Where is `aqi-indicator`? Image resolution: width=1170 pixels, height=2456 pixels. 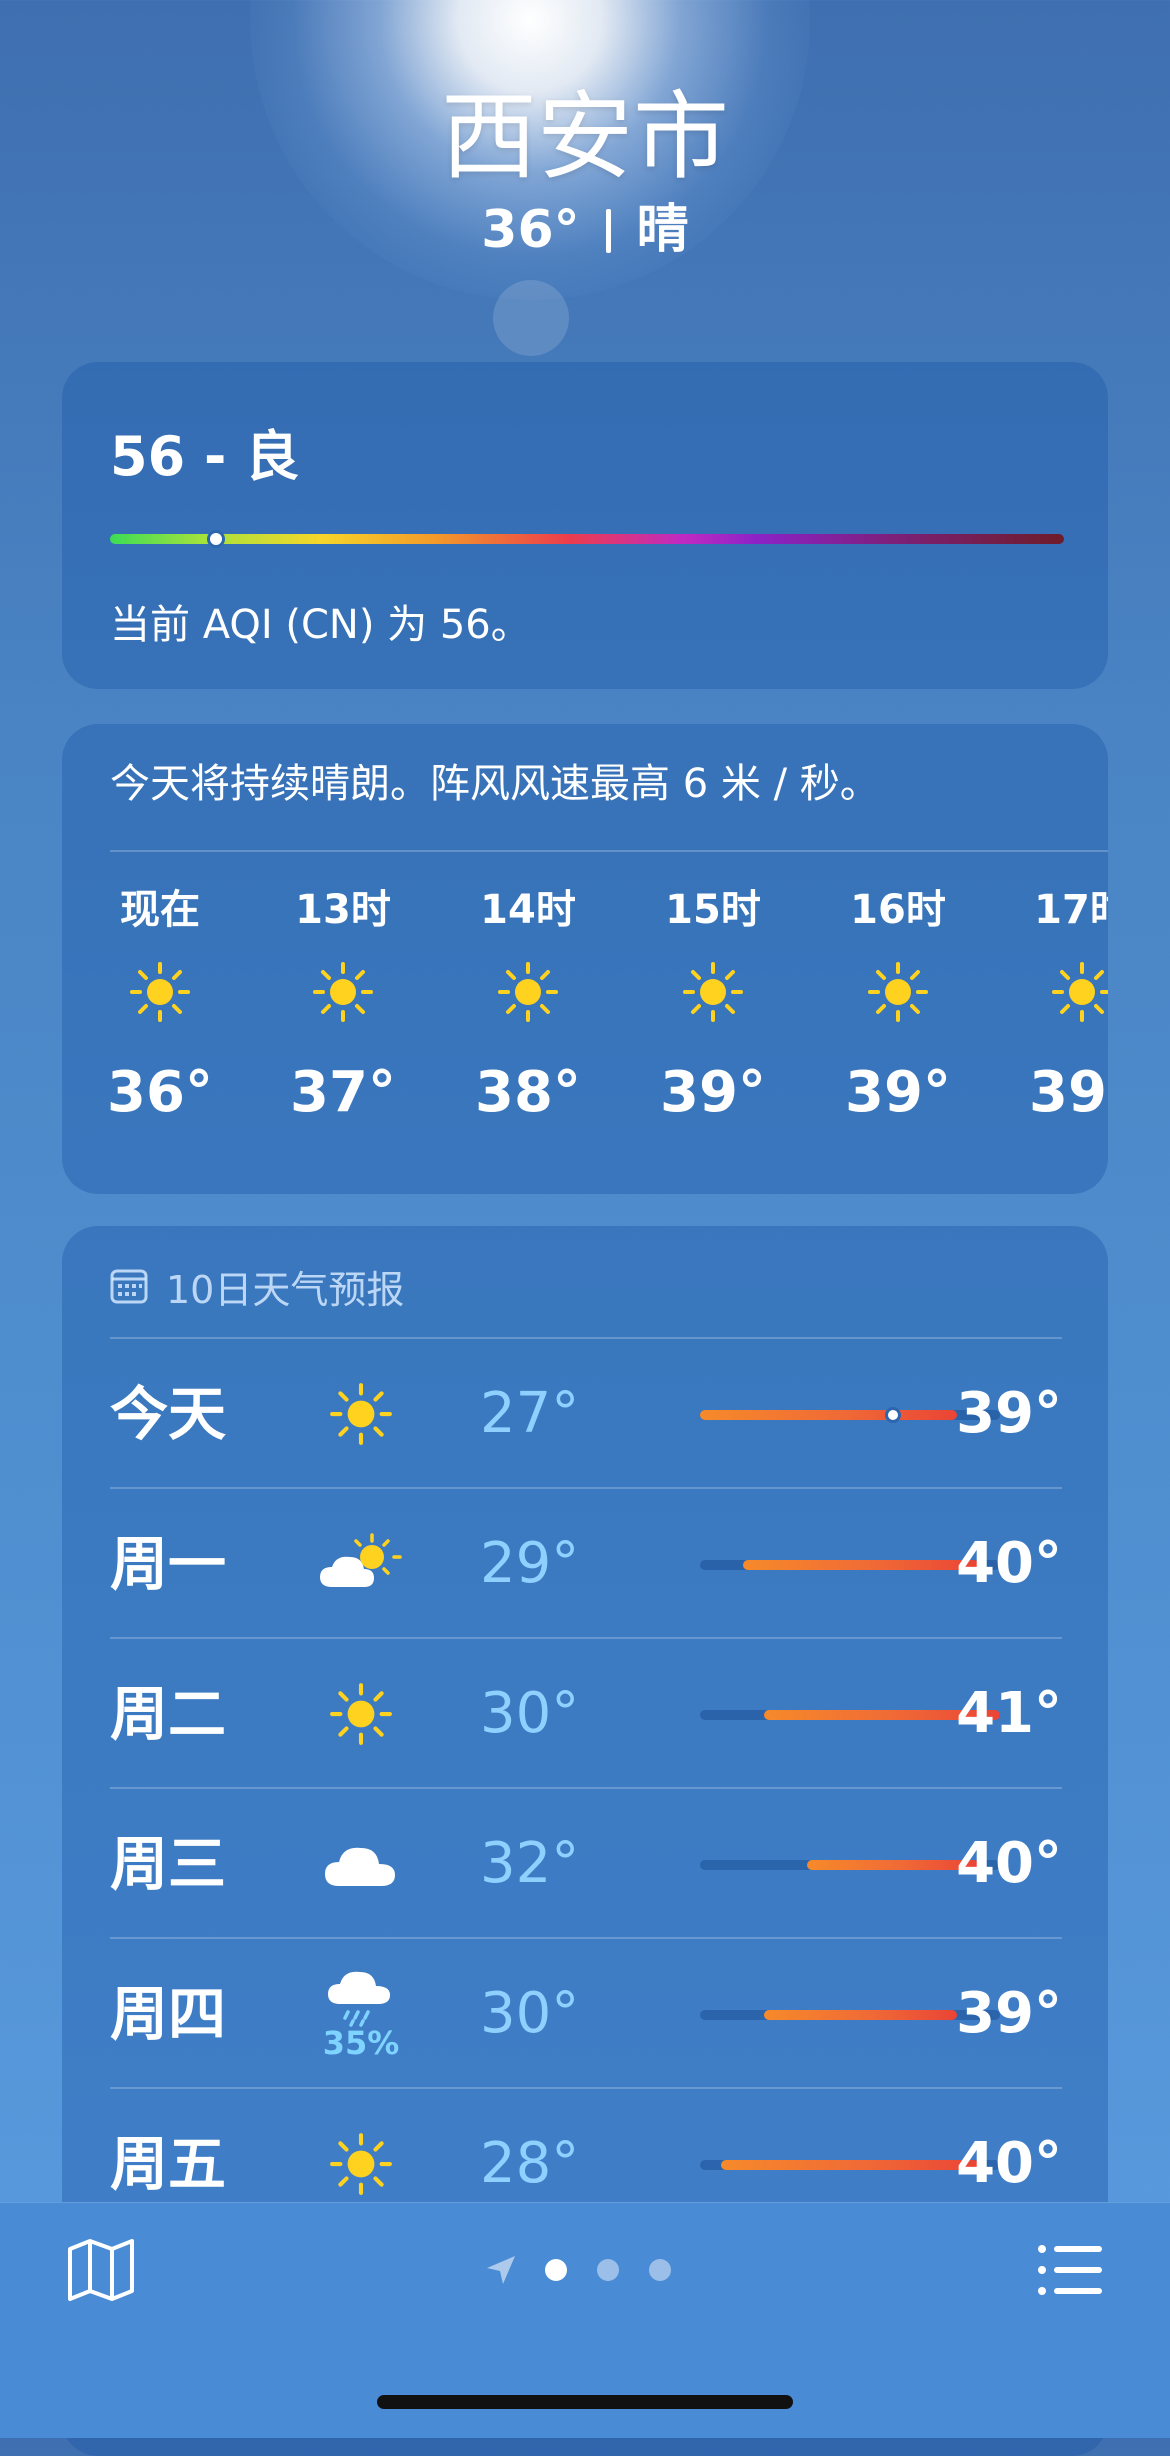 aqi-indicator is located at coordinates (215, 539).